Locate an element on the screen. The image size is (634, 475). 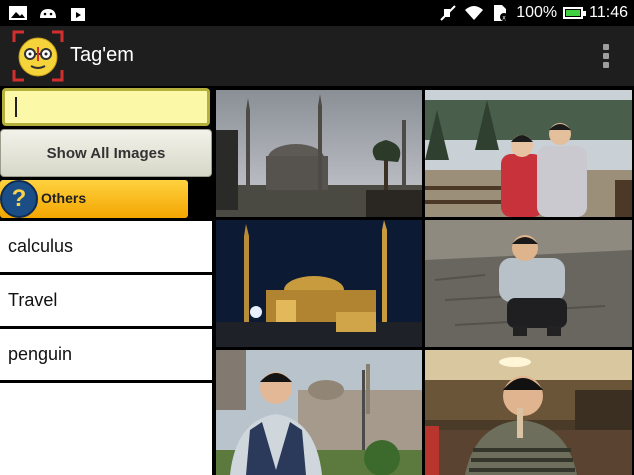
tag-list: calculus Travel penguin is located at coordinates (106, 302).